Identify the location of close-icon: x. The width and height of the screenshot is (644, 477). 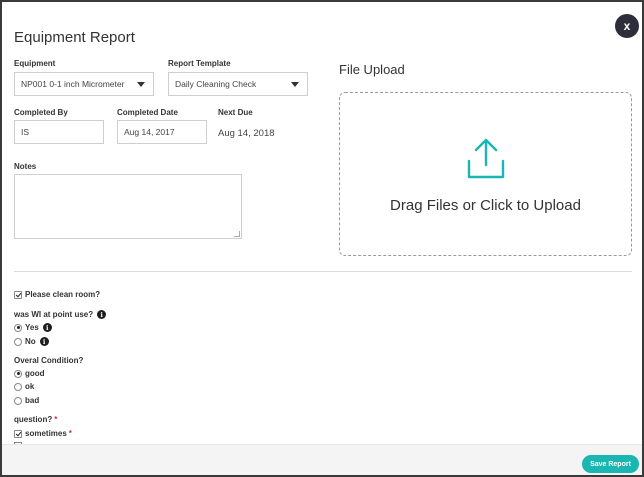
(627, 26).